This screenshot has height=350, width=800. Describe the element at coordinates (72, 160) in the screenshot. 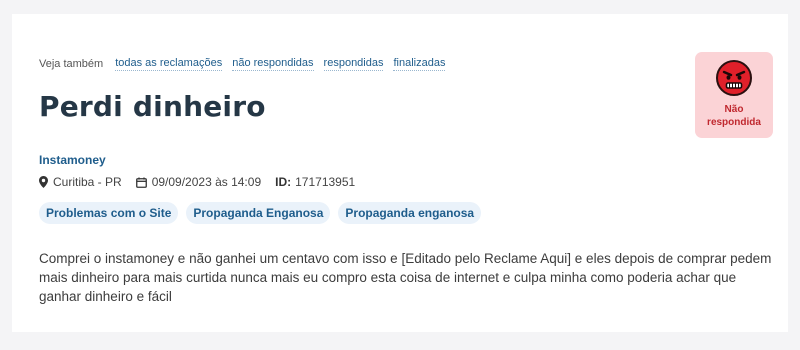

I see `company-link: Instamoney` at that location.